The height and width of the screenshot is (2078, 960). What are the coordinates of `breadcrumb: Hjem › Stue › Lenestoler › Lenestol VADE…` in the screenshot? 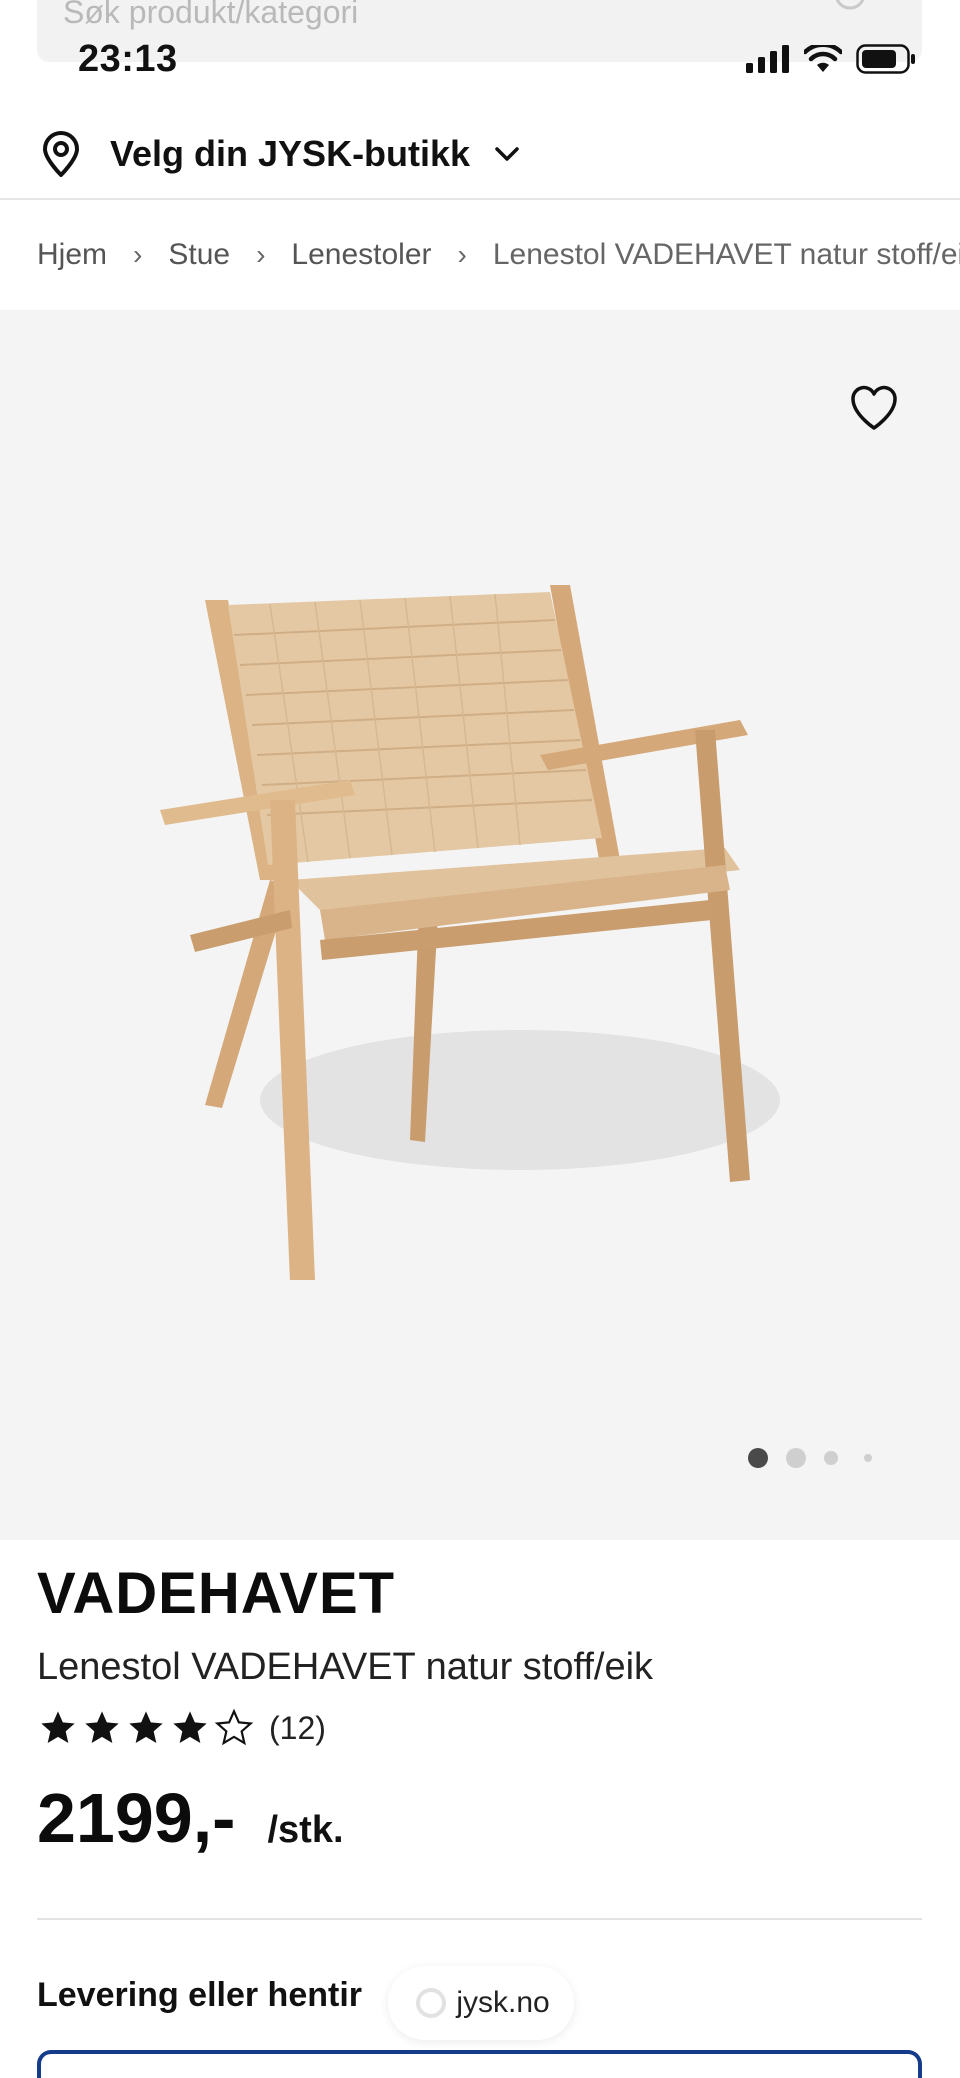 It's located at (480, 255).